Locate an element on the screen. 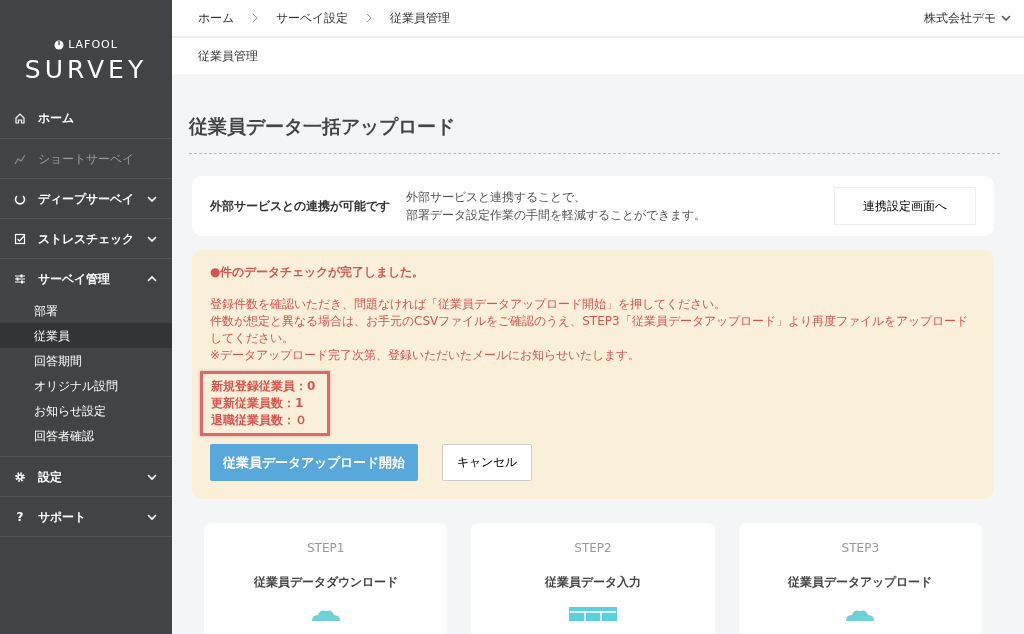 The width and height of the screenshot is (1024, 634). checkbox-icon is located at coordinates (20, 238).